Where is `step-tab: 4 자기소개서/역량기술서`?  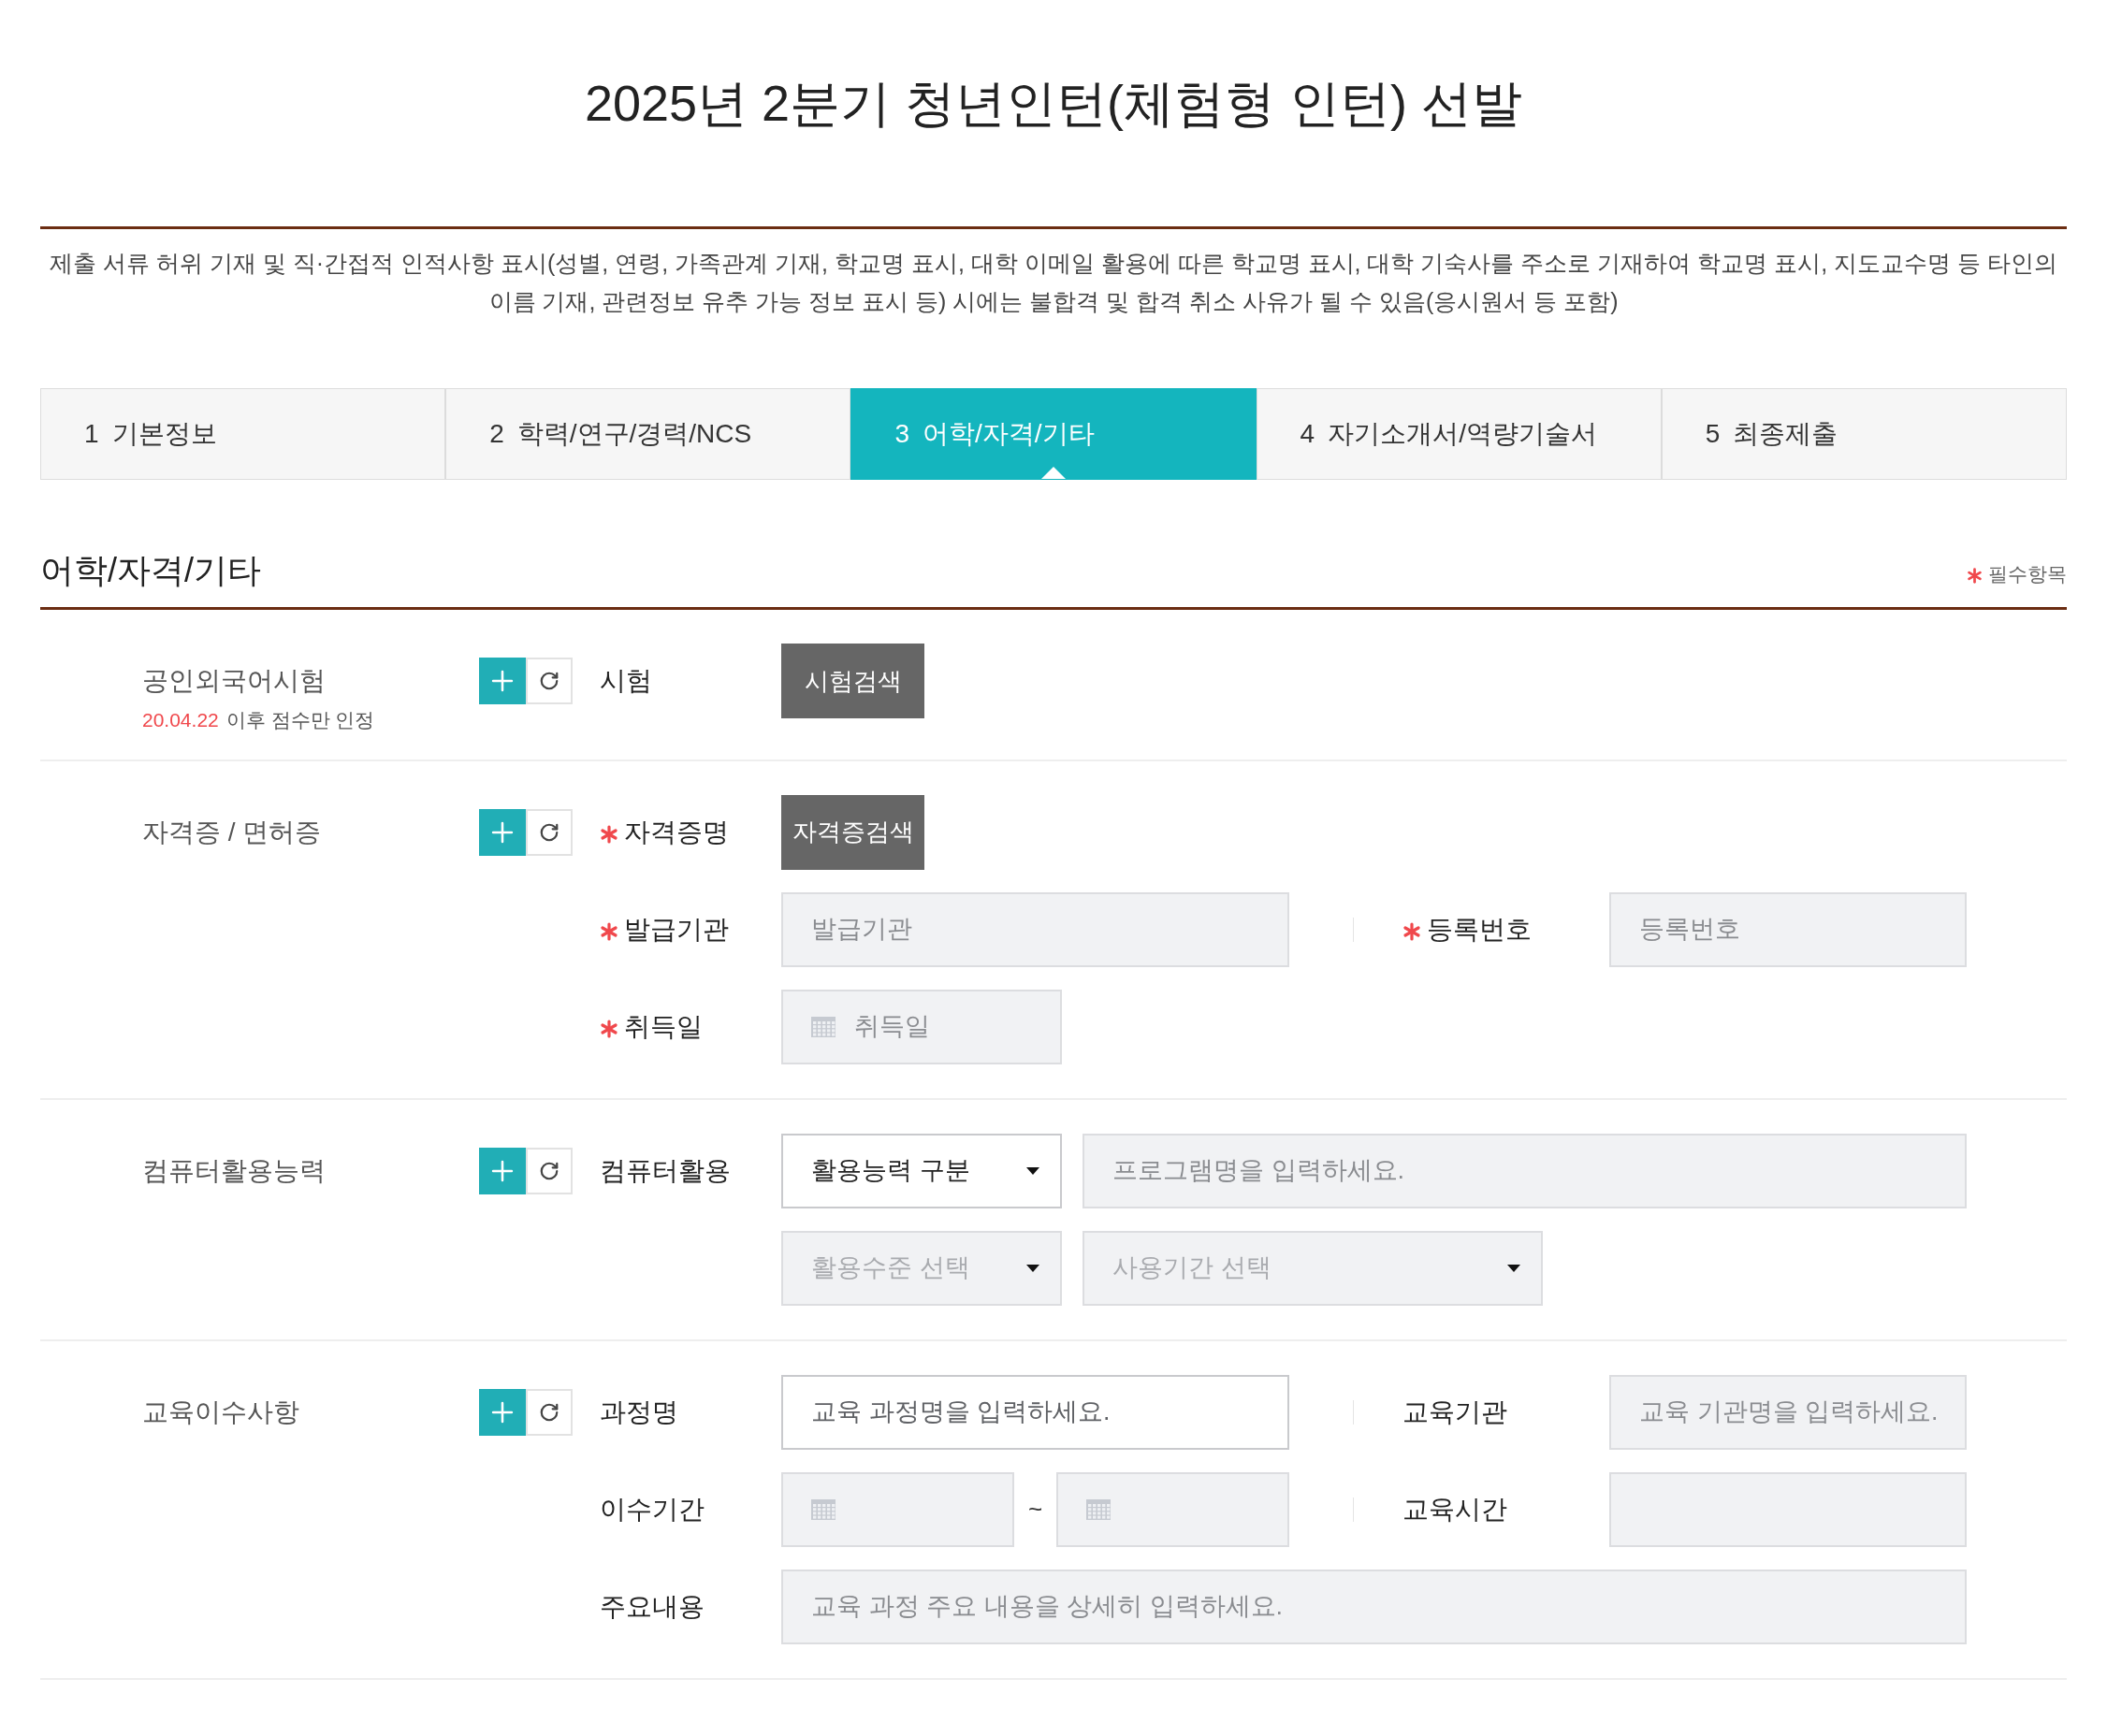 step-tab: 4 자기소개서/역량기술서 is located at coordinates (1459, 434).